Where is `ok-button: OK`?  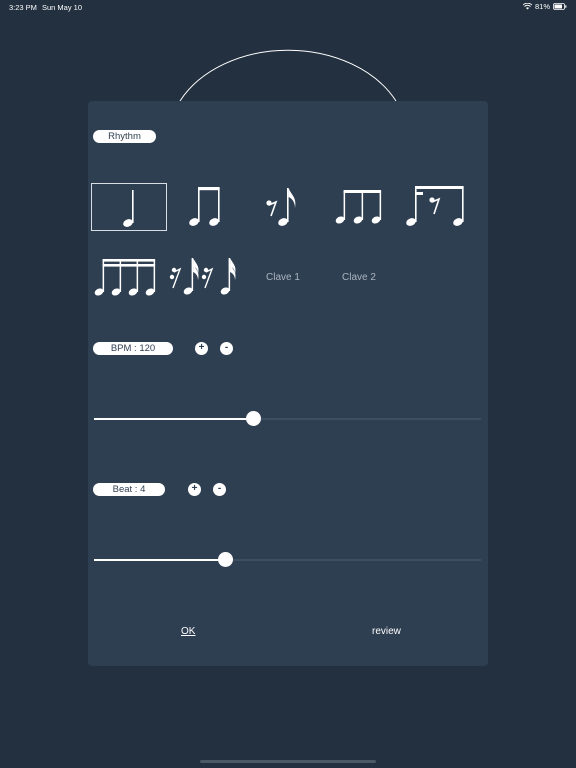
ok-button: OK is located at coordinates (188, 631).